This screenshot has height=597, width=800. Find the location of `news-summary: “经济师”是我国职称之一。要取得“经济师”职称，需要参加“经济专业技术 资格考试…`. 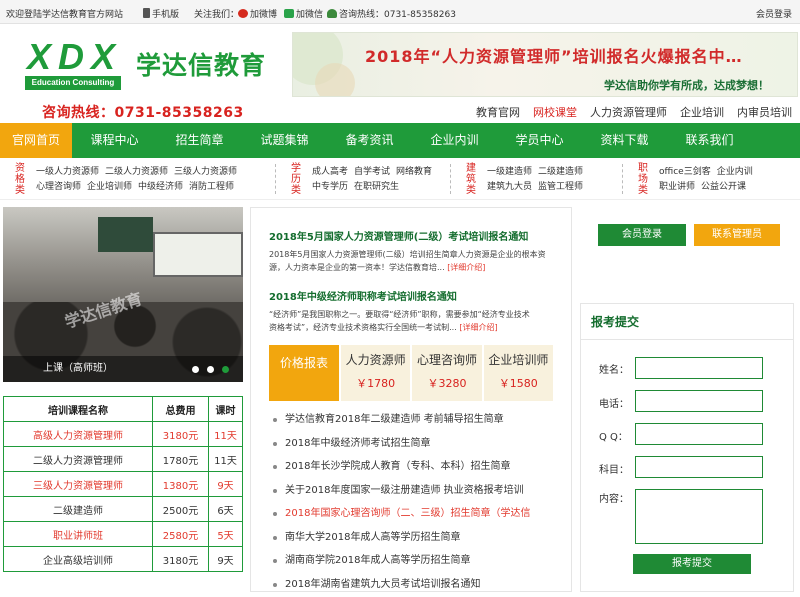

news-summary: “经济师”是我国职称之一。要取得“经济师”职称，需要参加“经济专业技术 资格考试… is located at coordinates (399, 321).